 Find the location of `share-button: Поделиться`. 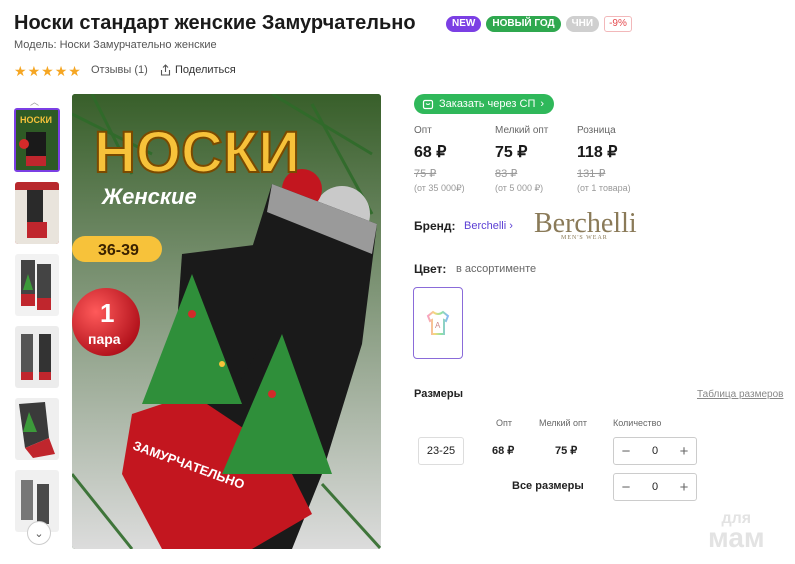

share-button: Поделиться is located at coordinates (198, 70).